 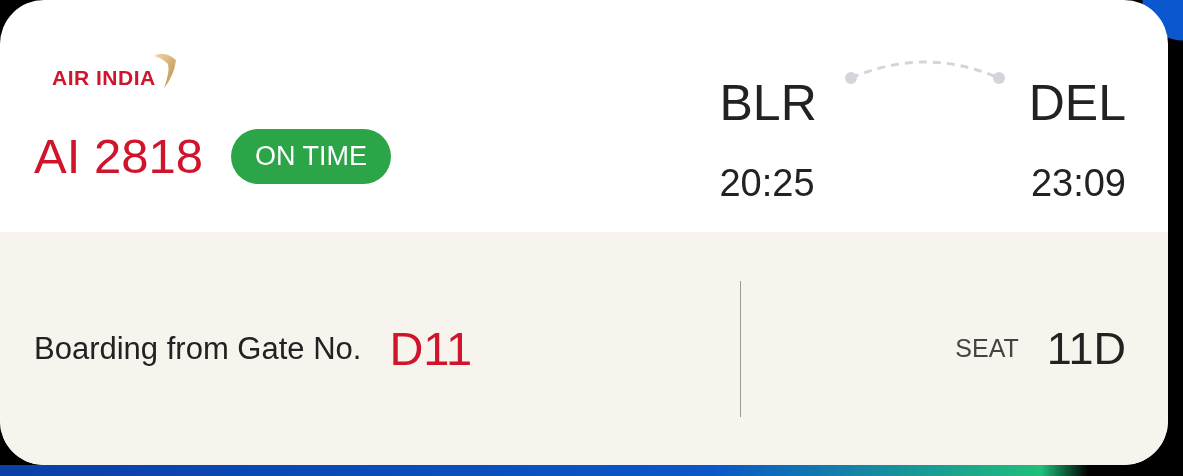 What do you see at coordinates (987, 348) in the screenshot?
I see `seat-label: SEAT` at bounding box center [987, 348].